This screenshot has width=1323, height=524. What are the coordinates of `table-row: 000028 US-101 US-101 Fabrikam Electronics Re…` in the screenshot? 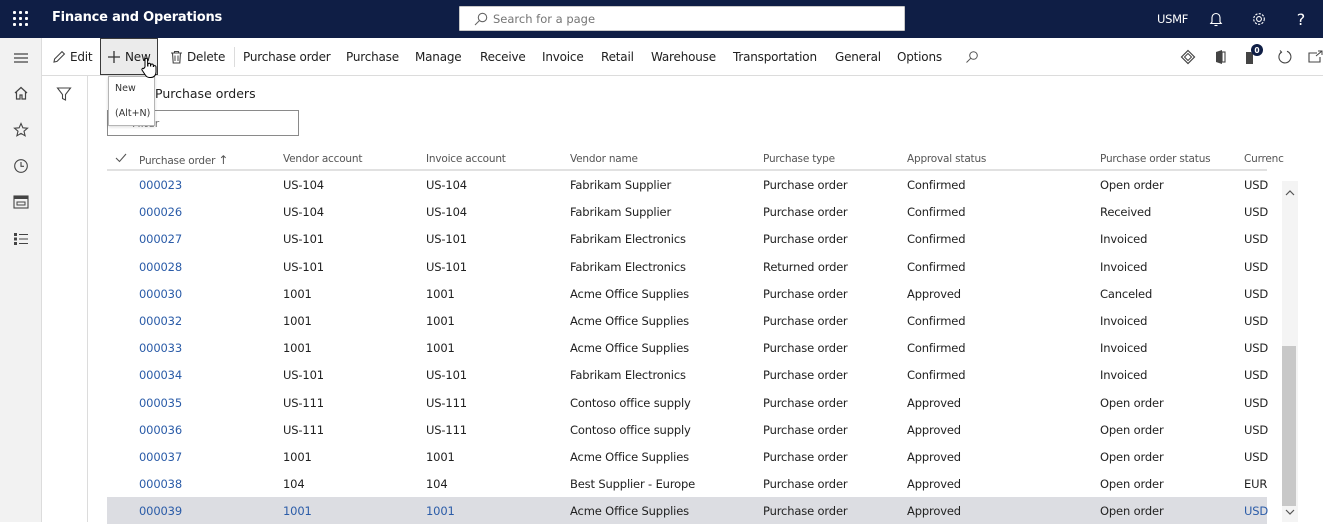 It's located at (687, 266).